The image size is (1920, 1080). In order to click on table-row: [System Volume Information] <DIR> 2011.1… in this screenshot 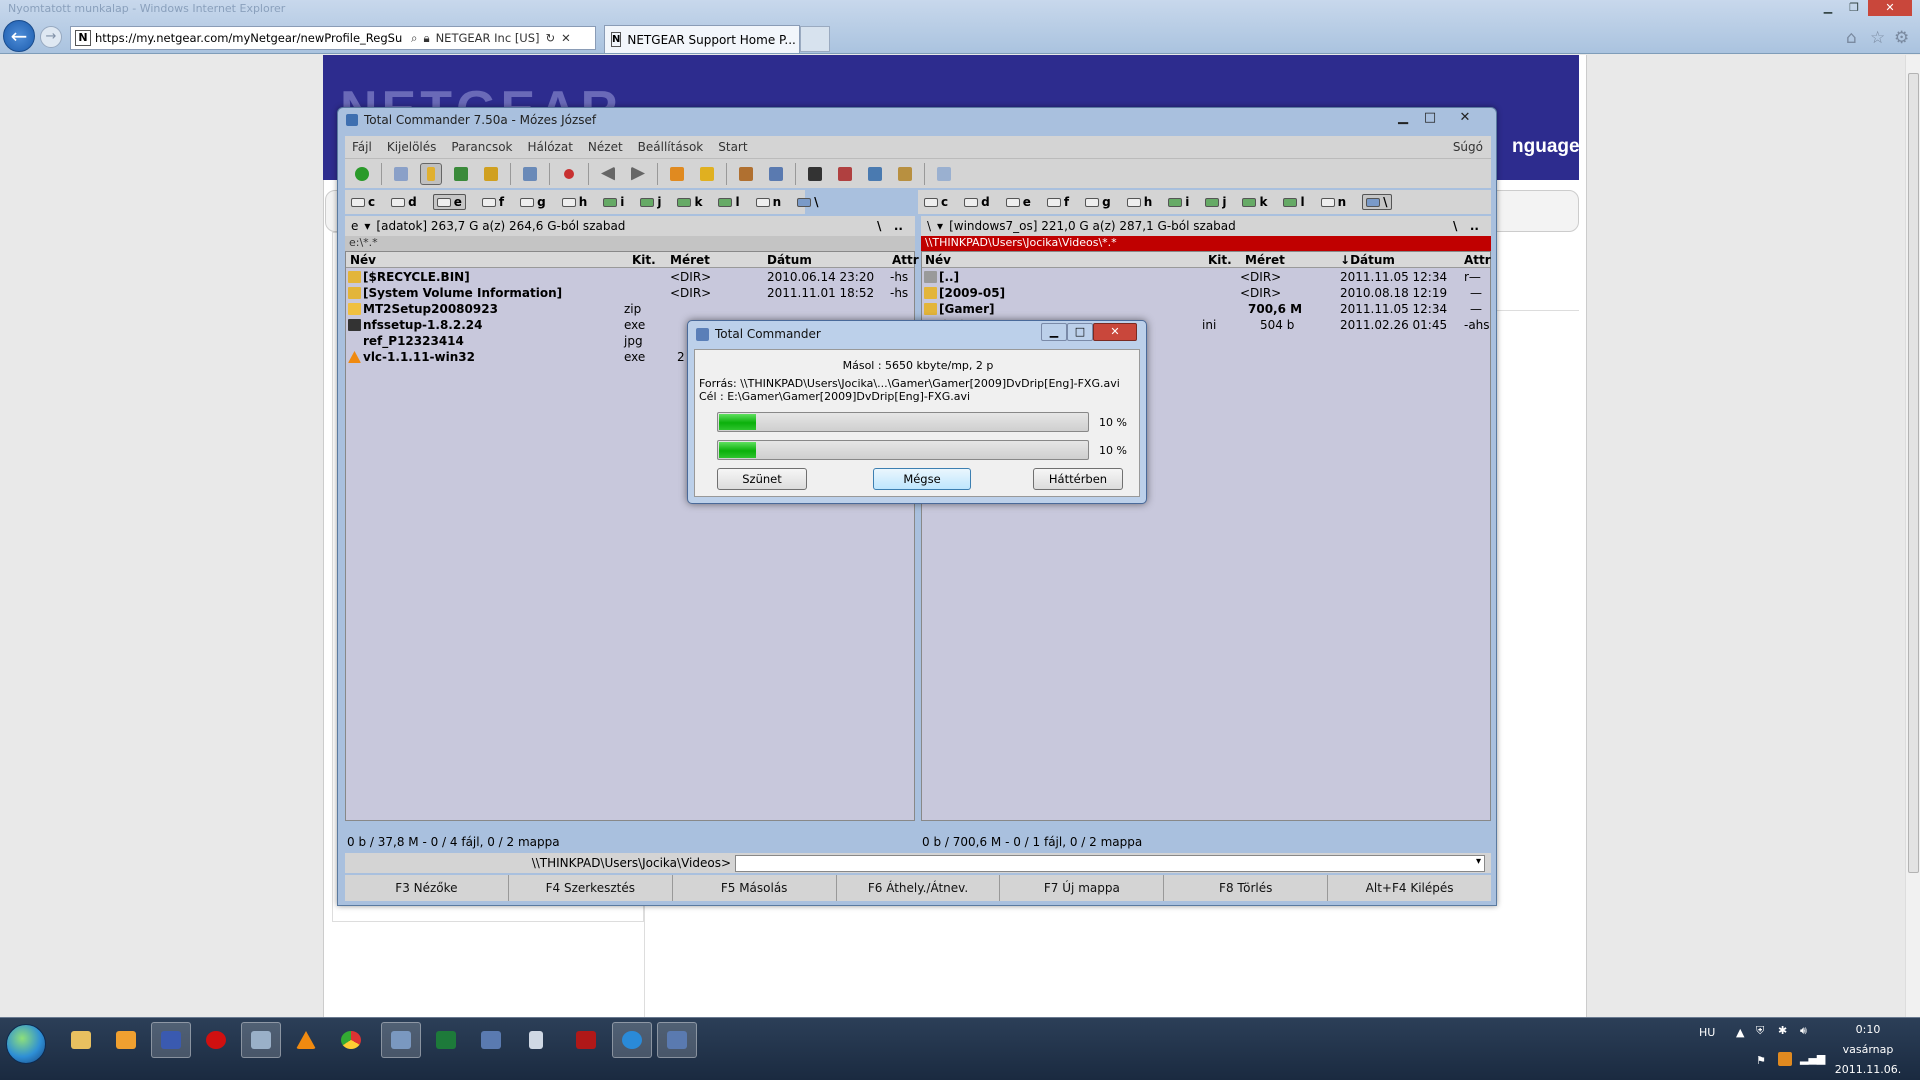, I will do `click(630, 294)`.